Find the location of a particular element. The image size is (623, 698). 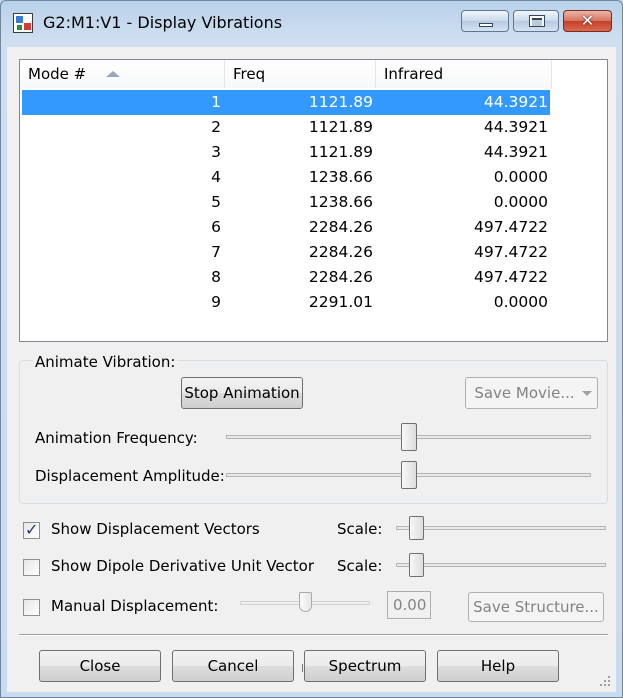

manual-displacement-value-field: 0.00 is located at coordinates (409, 605).